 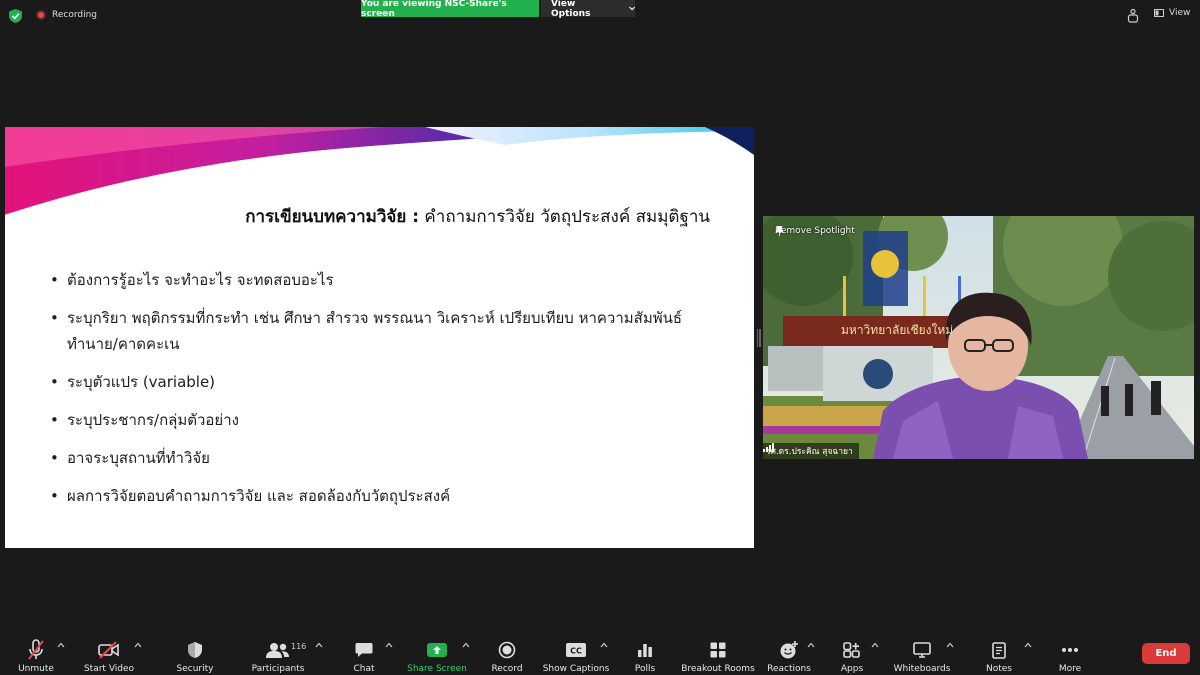 What do you see at coordinates (718, 650) in the screenshot?
I see `breakout-rooms-grid-icon` at bounding box center [718, 650].